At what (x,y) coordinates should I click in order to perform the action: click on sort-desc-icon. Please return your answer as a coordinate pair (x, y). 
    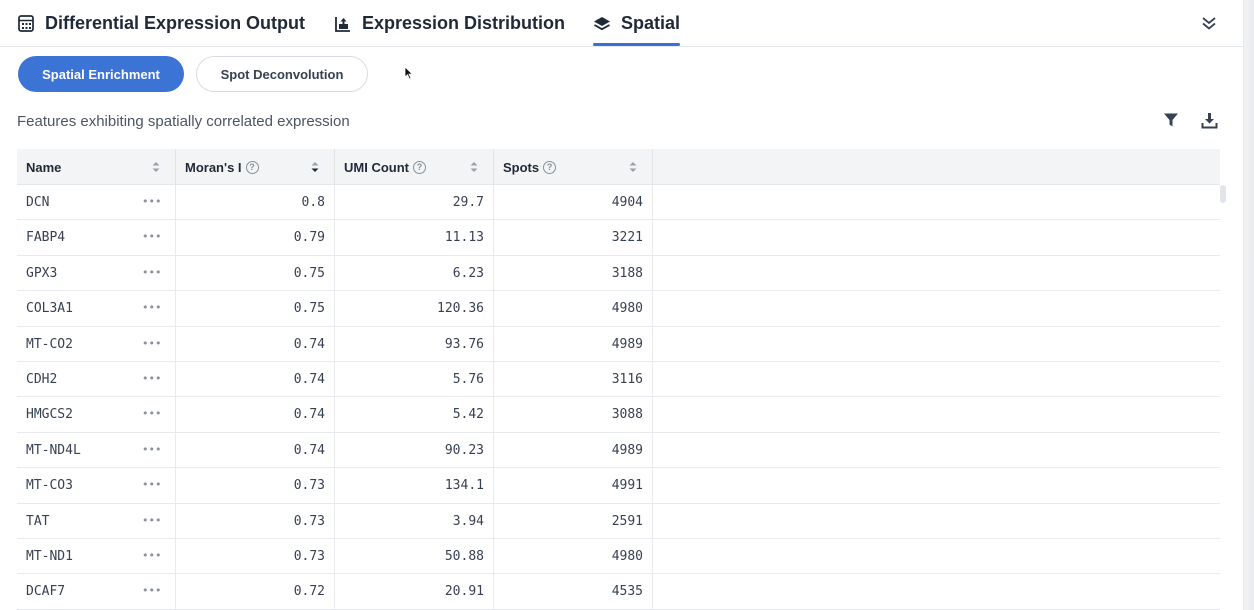
    Looking at the image, I should click on (315, 167).